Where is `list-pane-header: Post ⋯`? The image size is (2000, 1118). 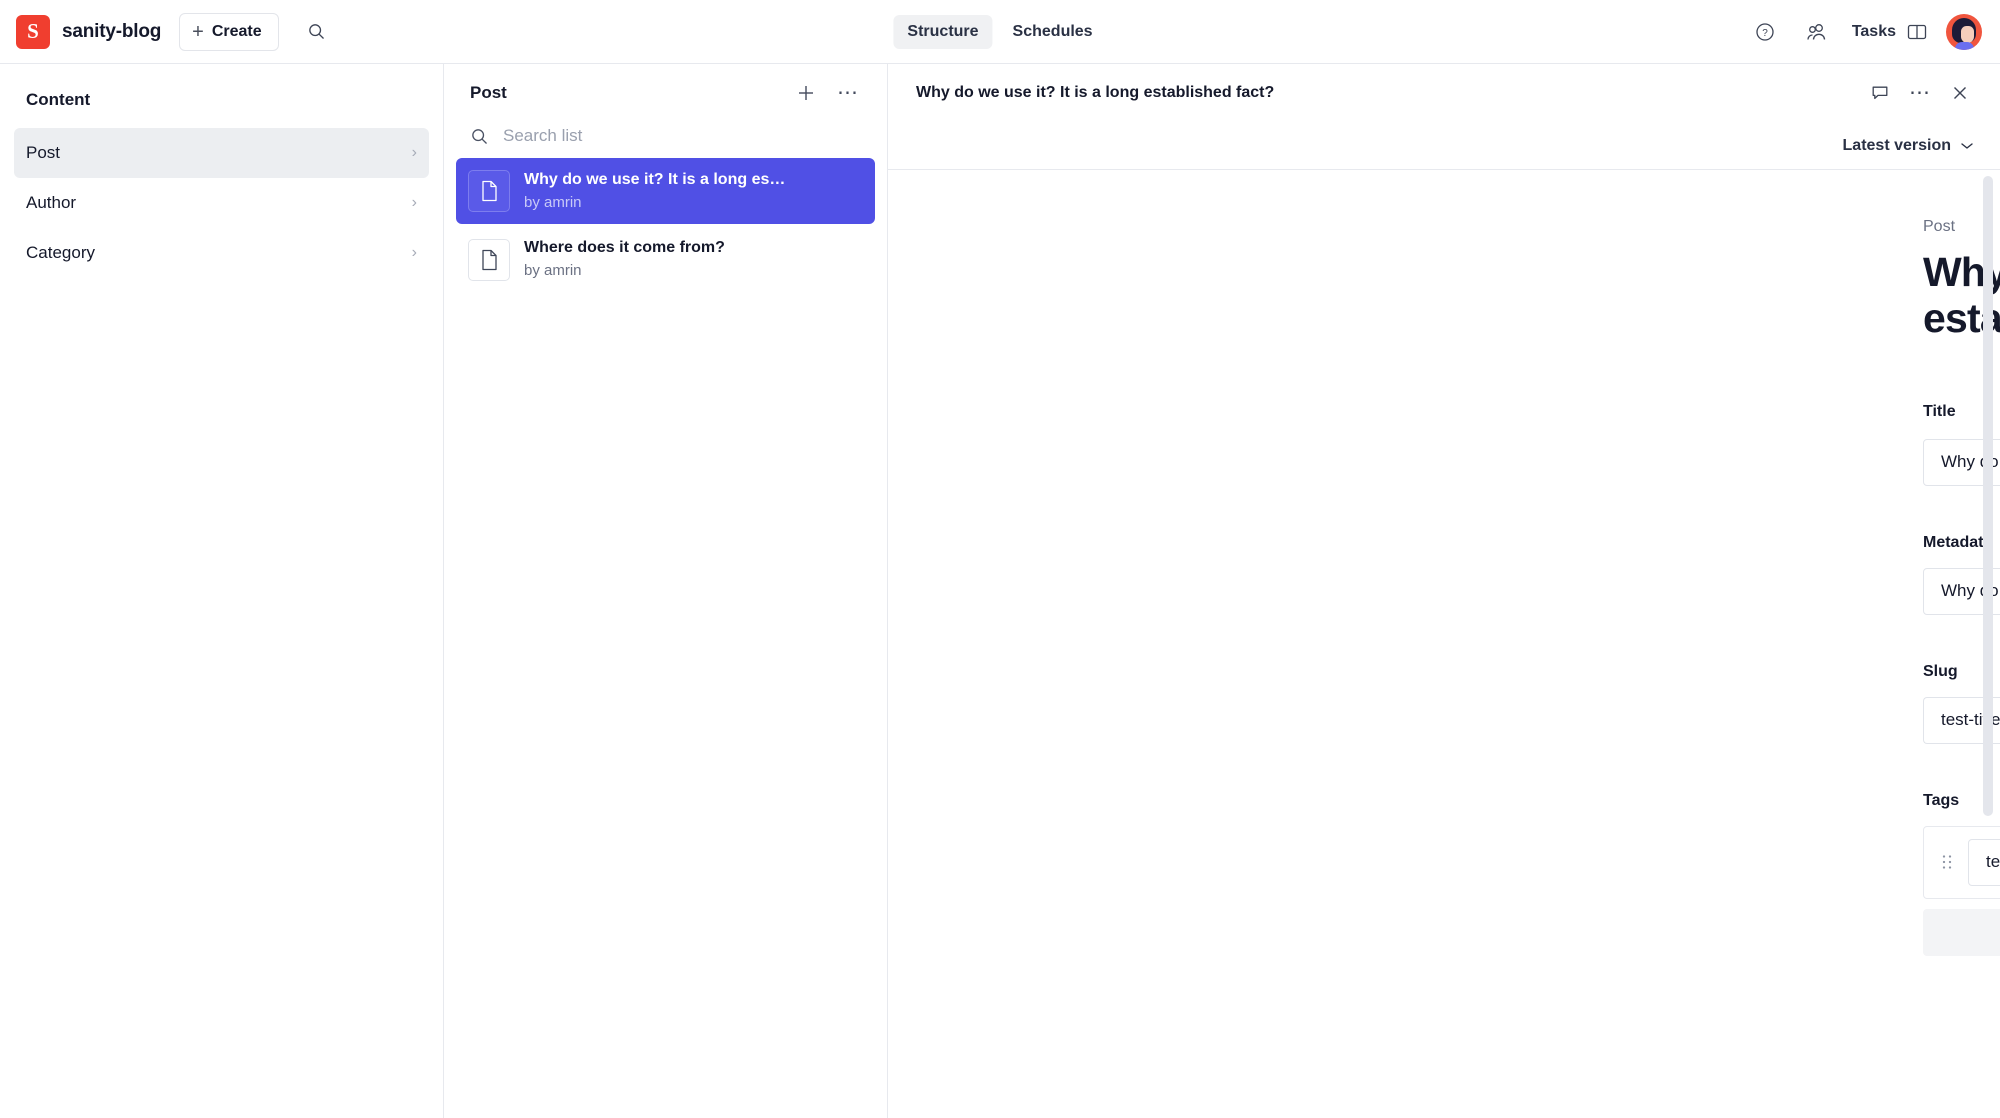
list-pane-header: Post ⋯ is located at coordinates (665, 93).